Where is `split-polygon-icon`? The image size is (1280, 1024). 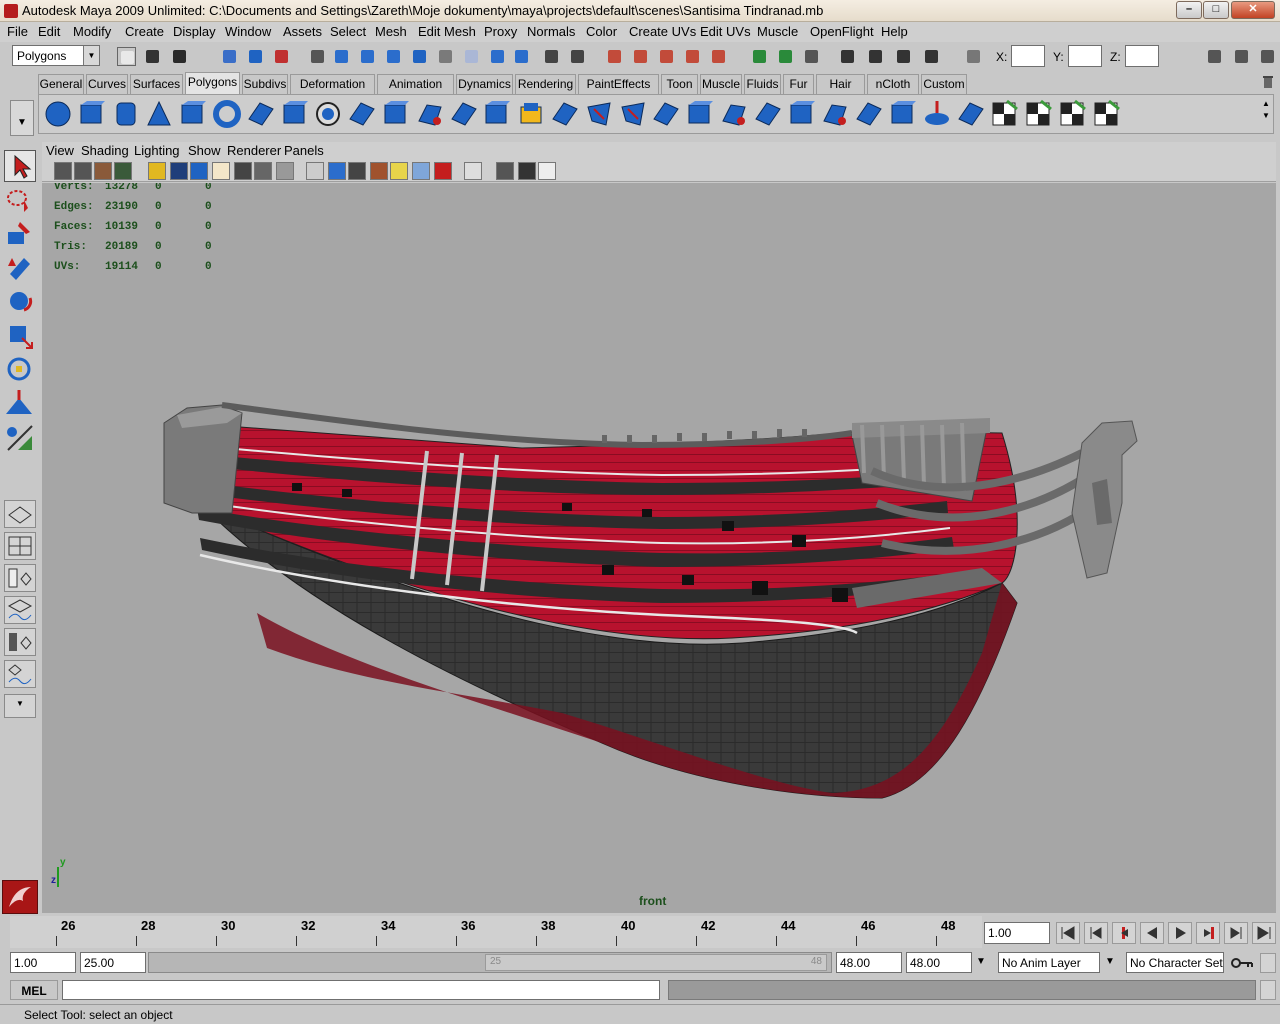
split-polygon-icon is located at coordinates (633, 114).